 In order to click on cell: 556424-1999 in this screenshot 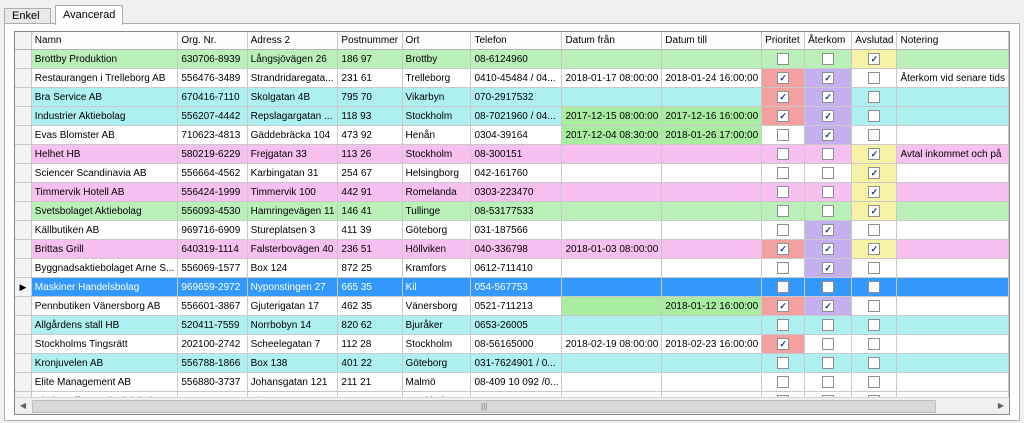, I will do `click(212, 192)`.